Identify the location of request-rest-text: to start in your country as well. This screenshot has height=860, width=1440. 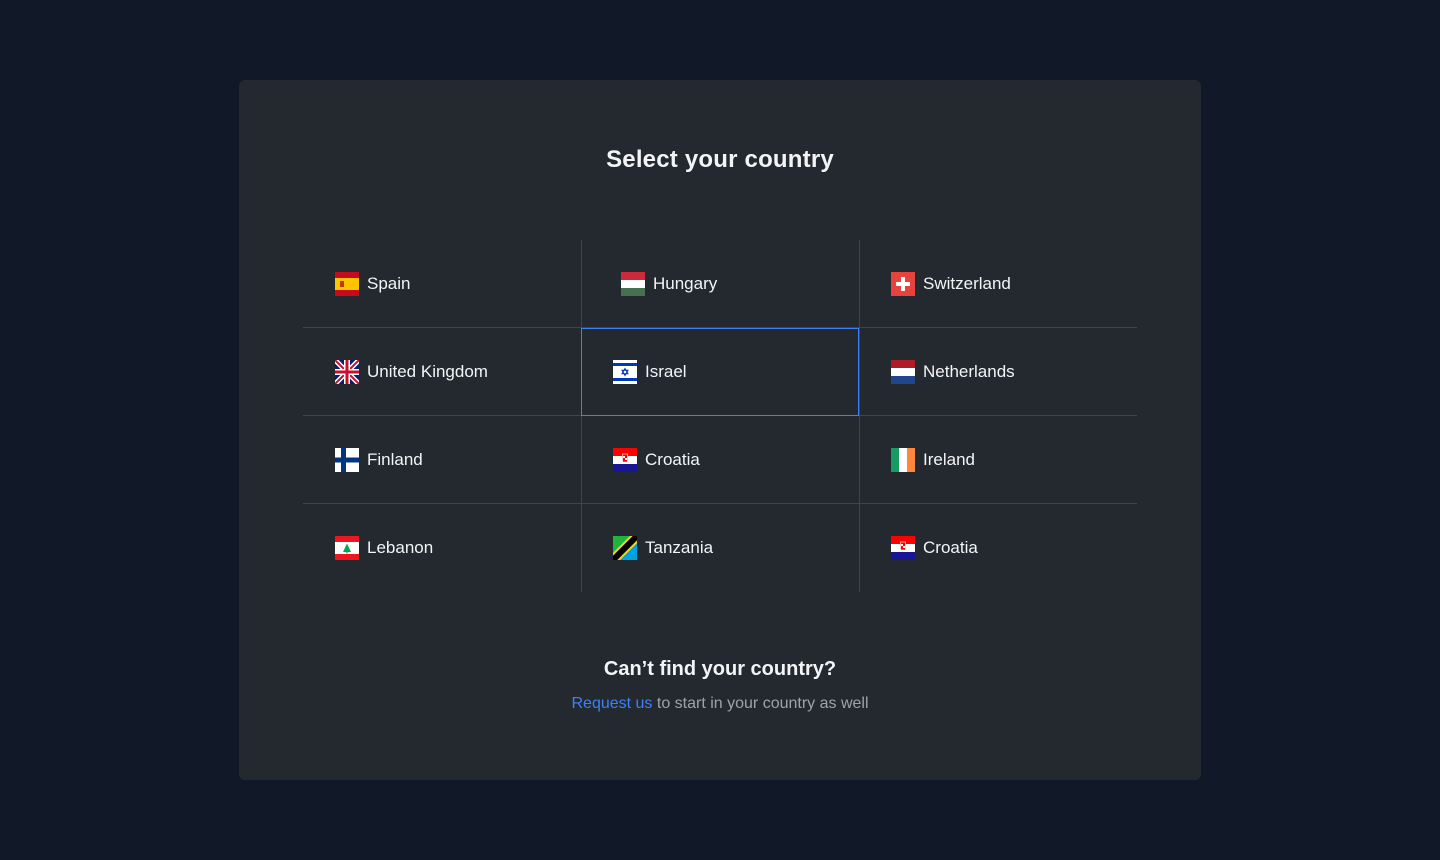
(760, 703).